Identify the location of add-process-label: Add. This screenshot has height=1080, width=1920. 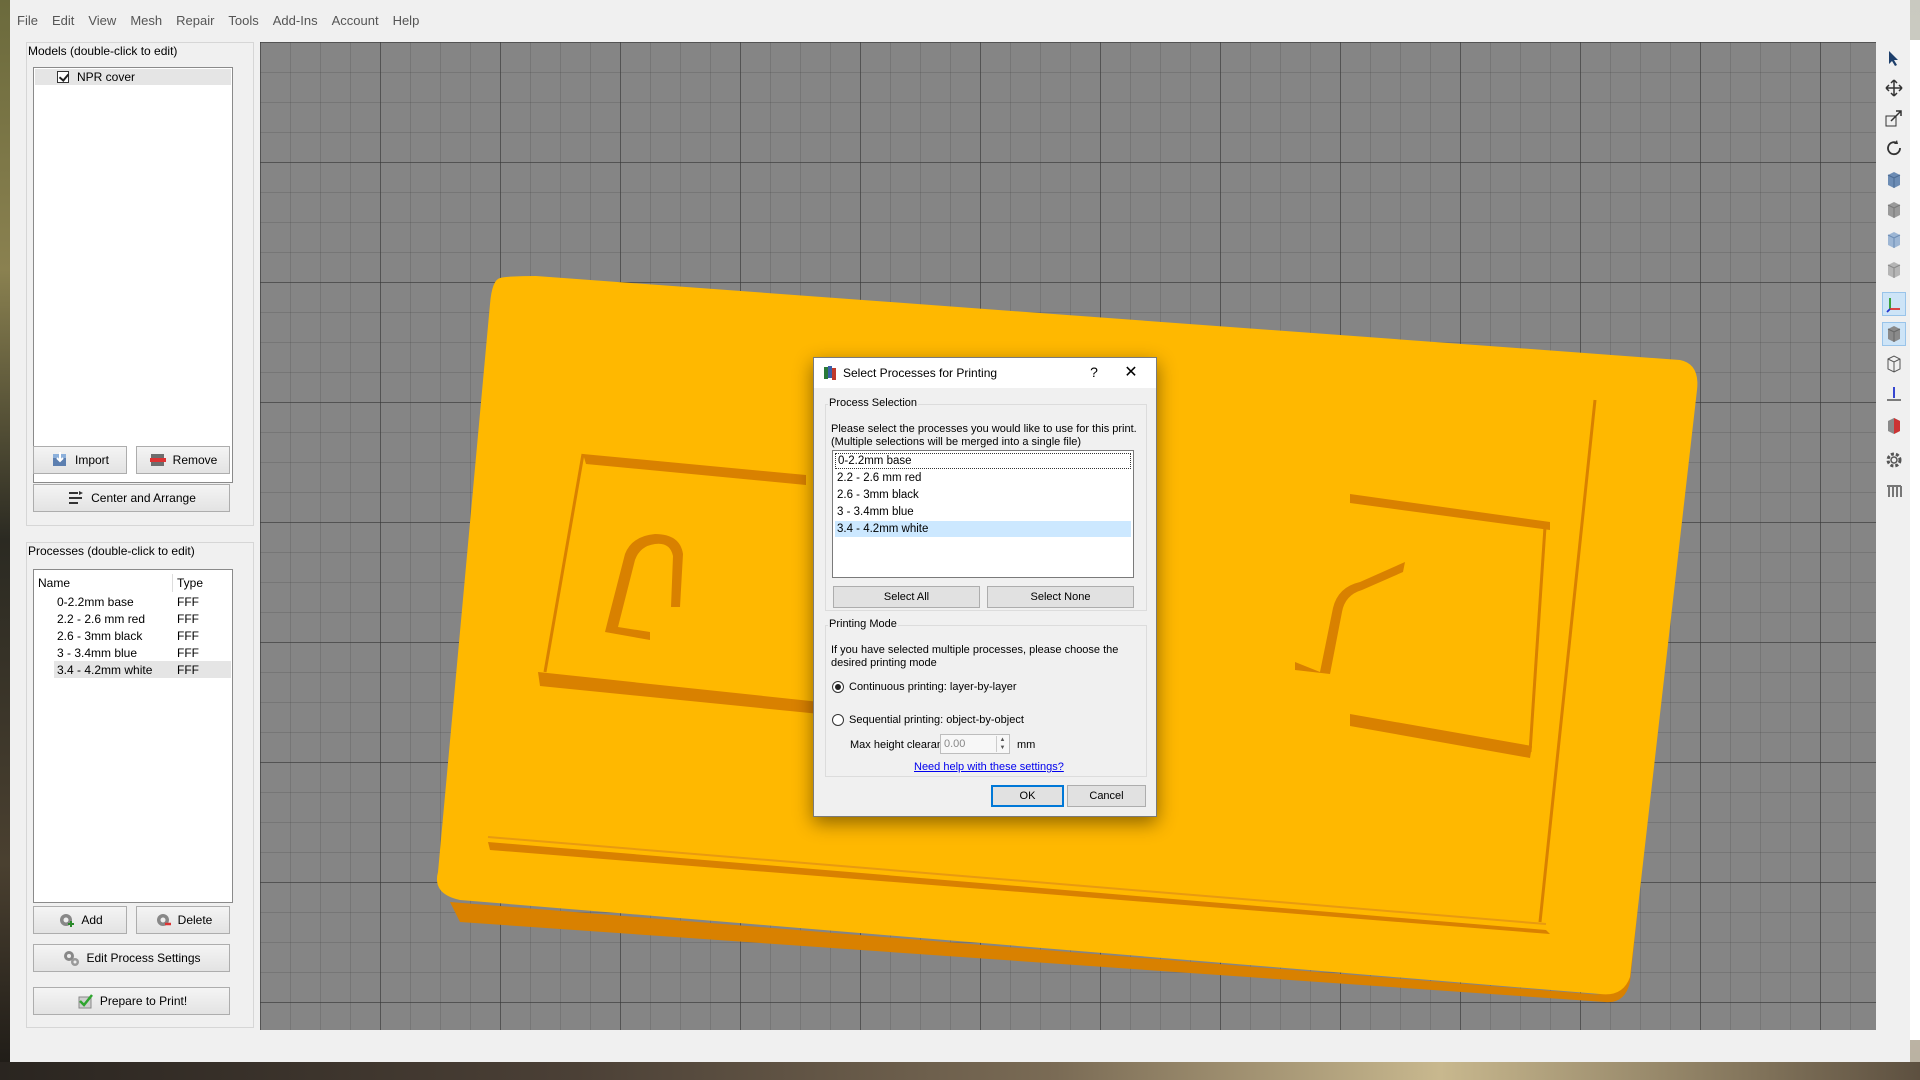
(92, 920).